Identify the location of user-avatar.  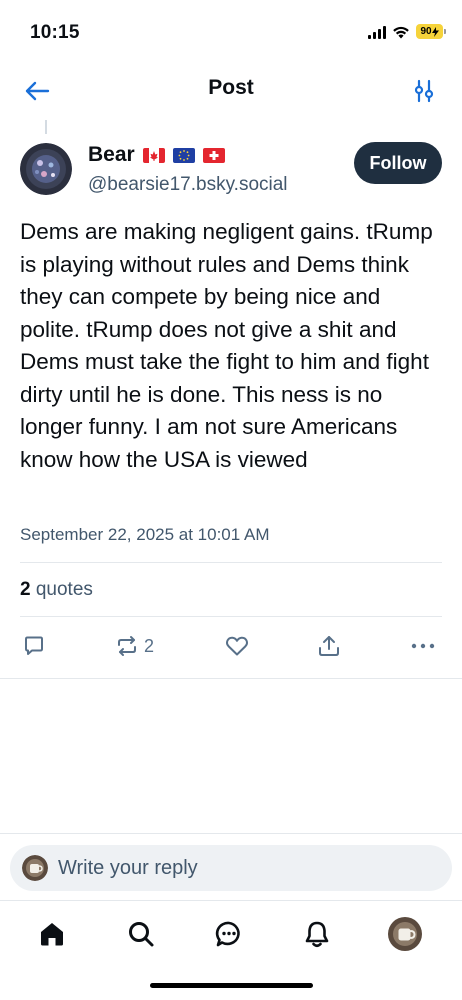
(35, 868).